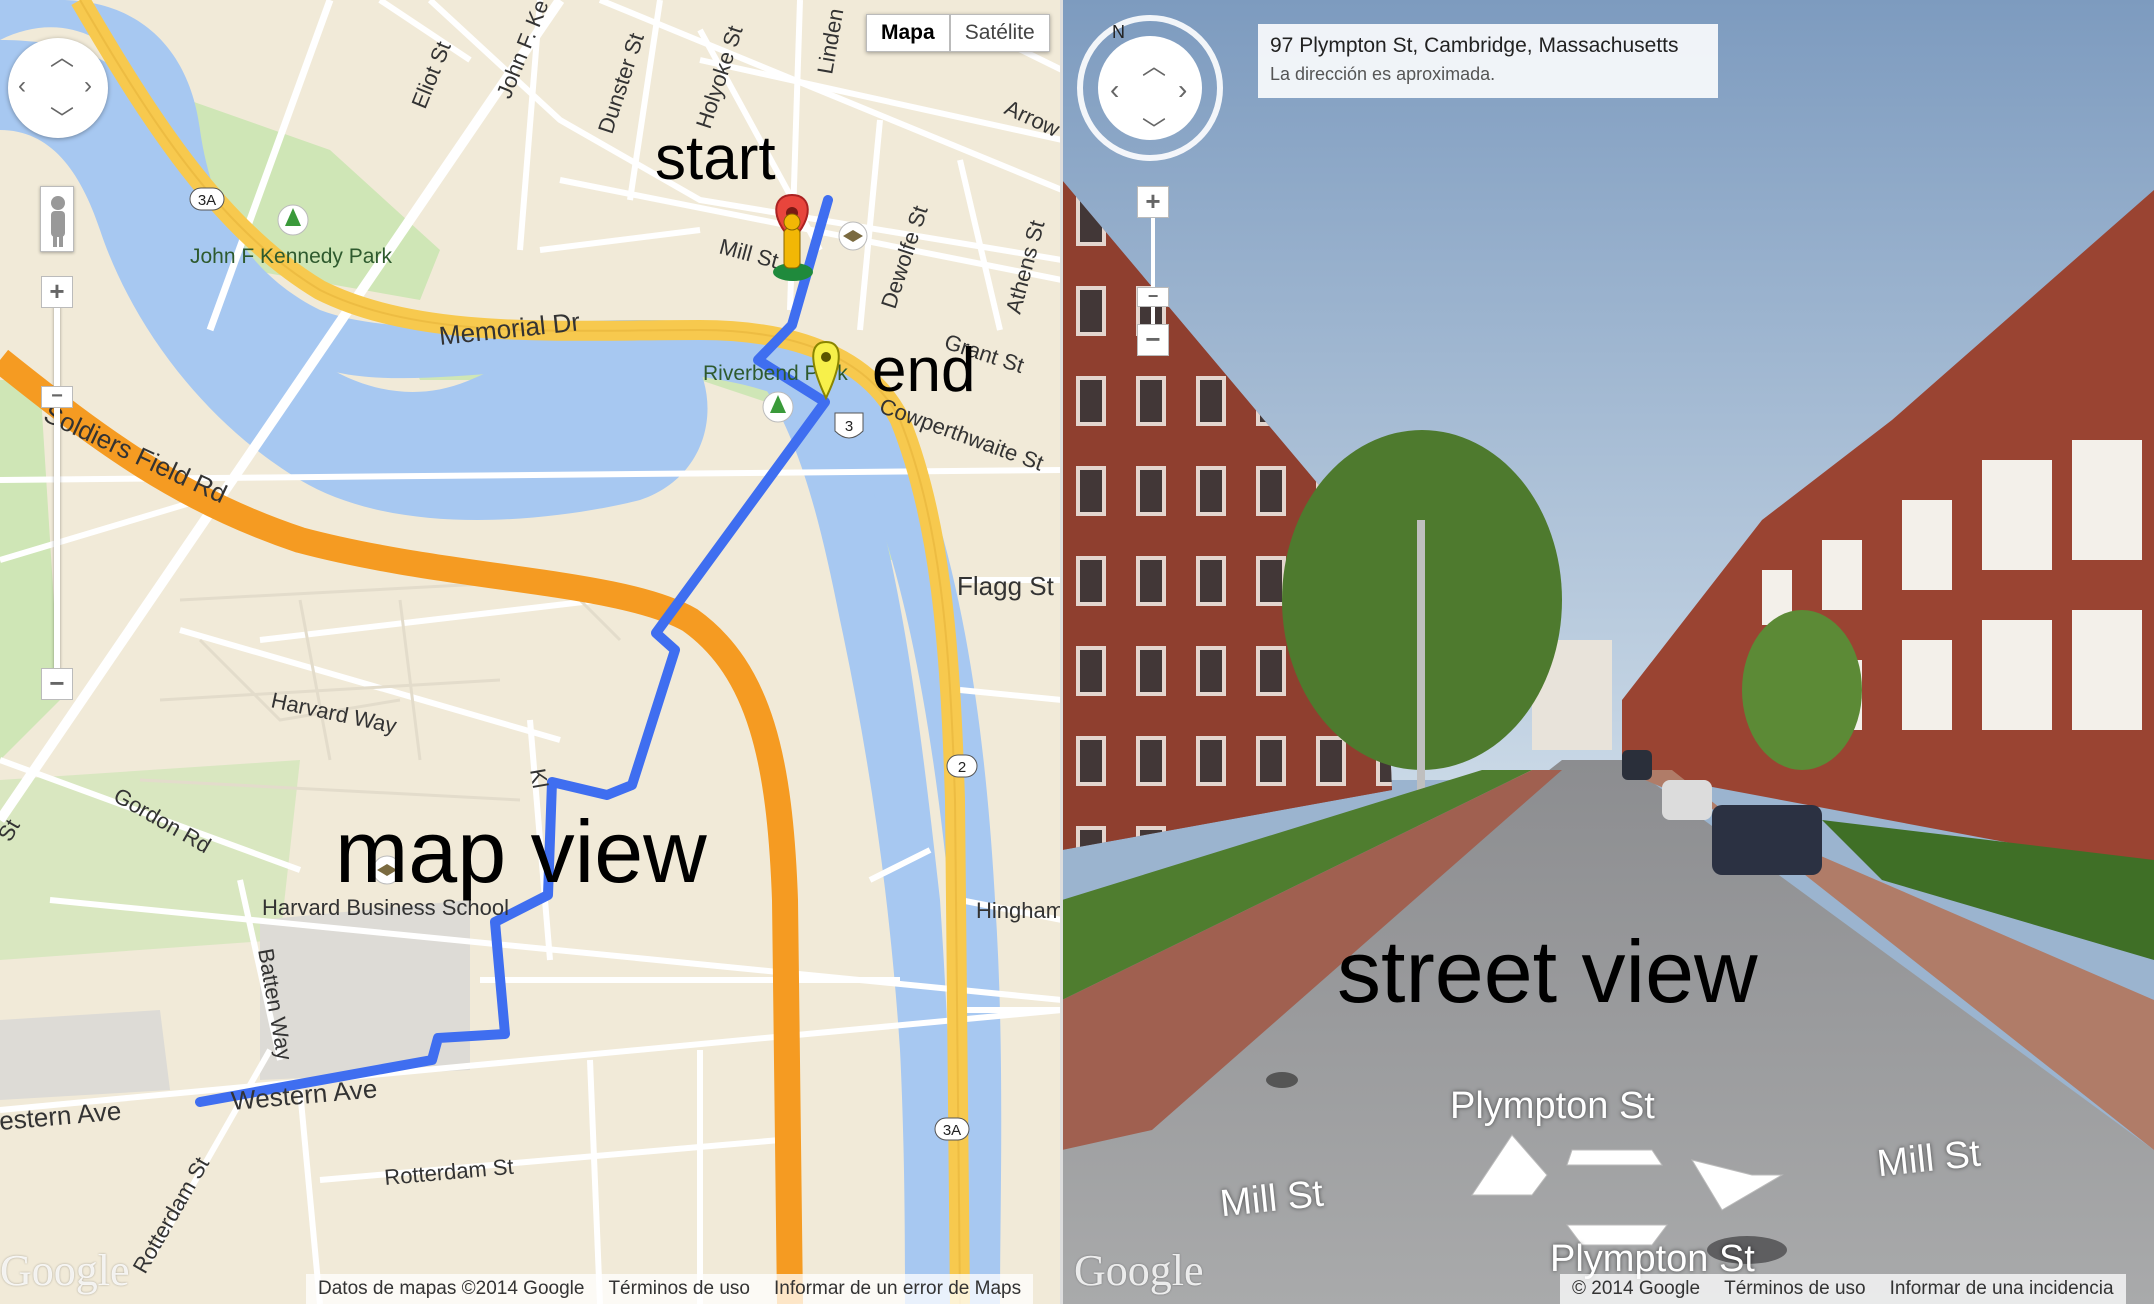 Image resolution: width=2154 pixels, height=1304 pixels. Describe the element at coordinates (897, 1289) in the screenshot. I see `map-report-error-link: Informar de un error de Maps` at that location.